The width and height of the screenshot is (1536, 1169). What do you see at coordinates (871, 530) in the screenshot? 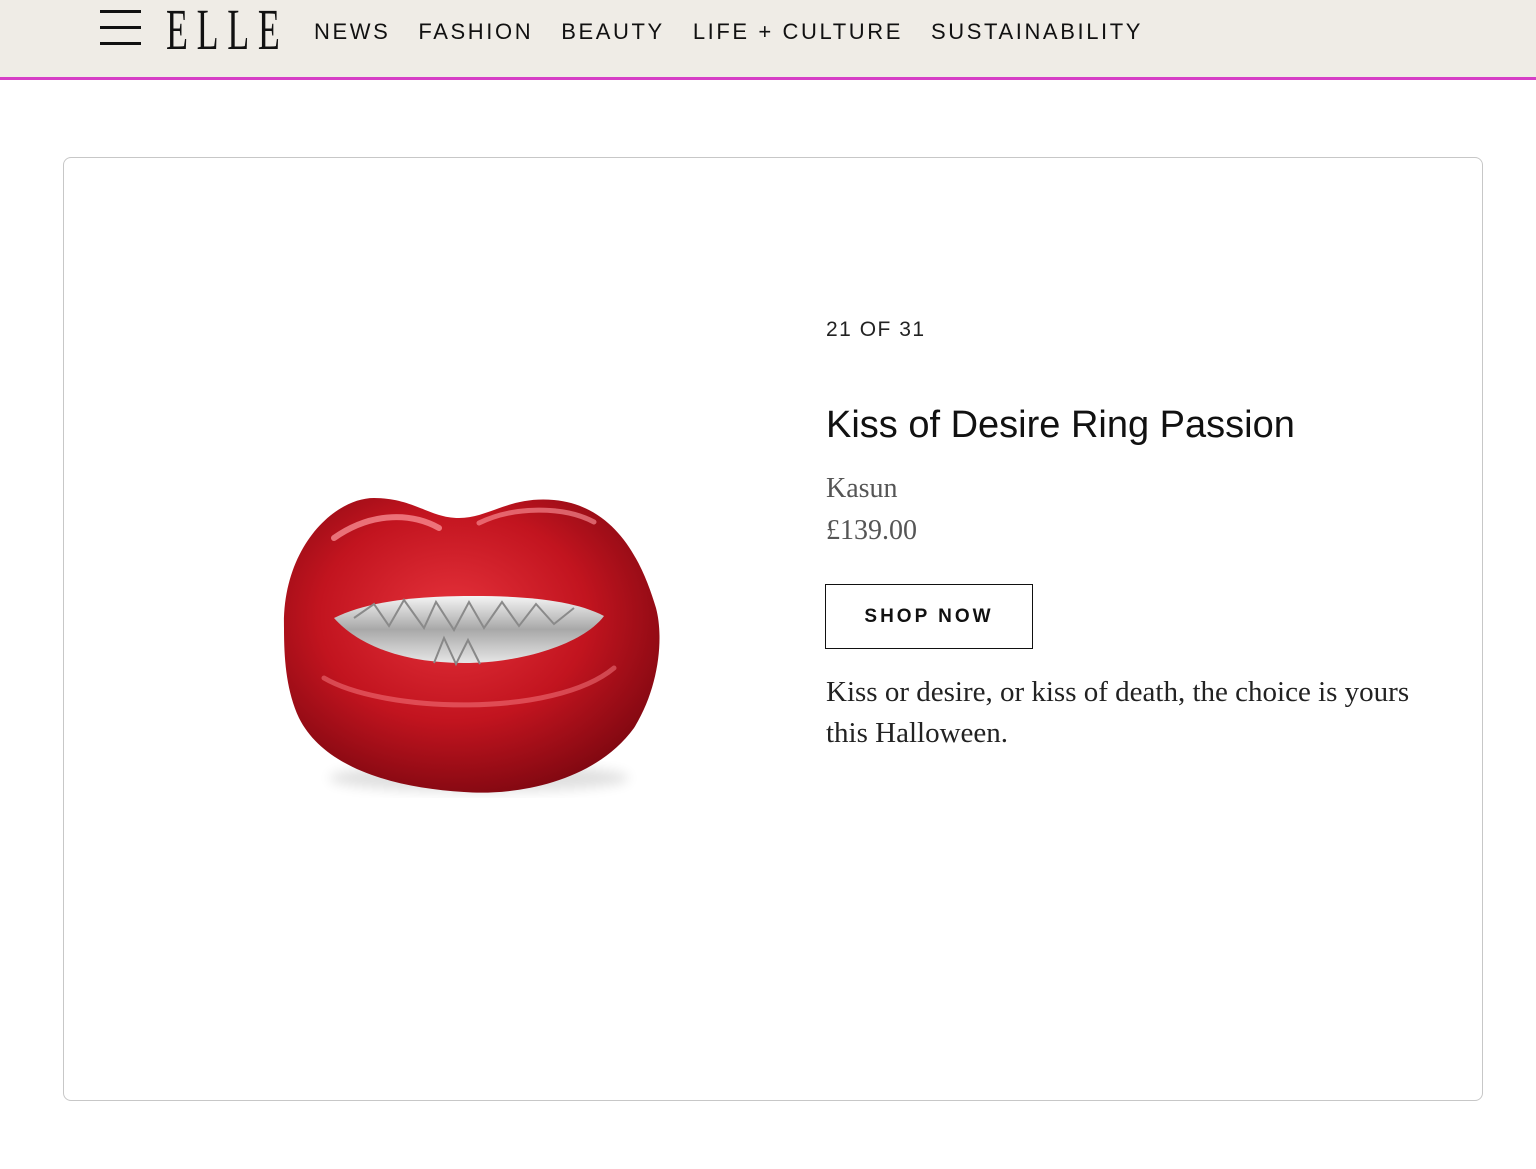
I see `product-price: £139.00` at bounding box center [871, 530].